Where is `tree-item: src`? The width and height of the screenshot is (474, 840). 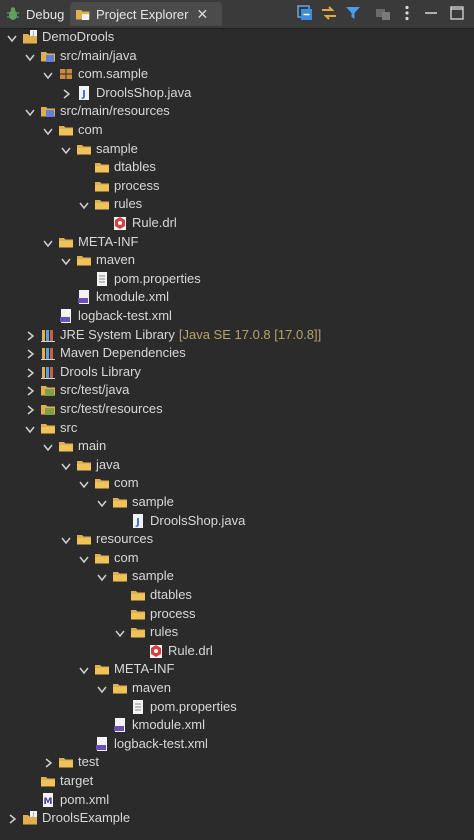
tree-item: src is located at coordinates (237, 428).